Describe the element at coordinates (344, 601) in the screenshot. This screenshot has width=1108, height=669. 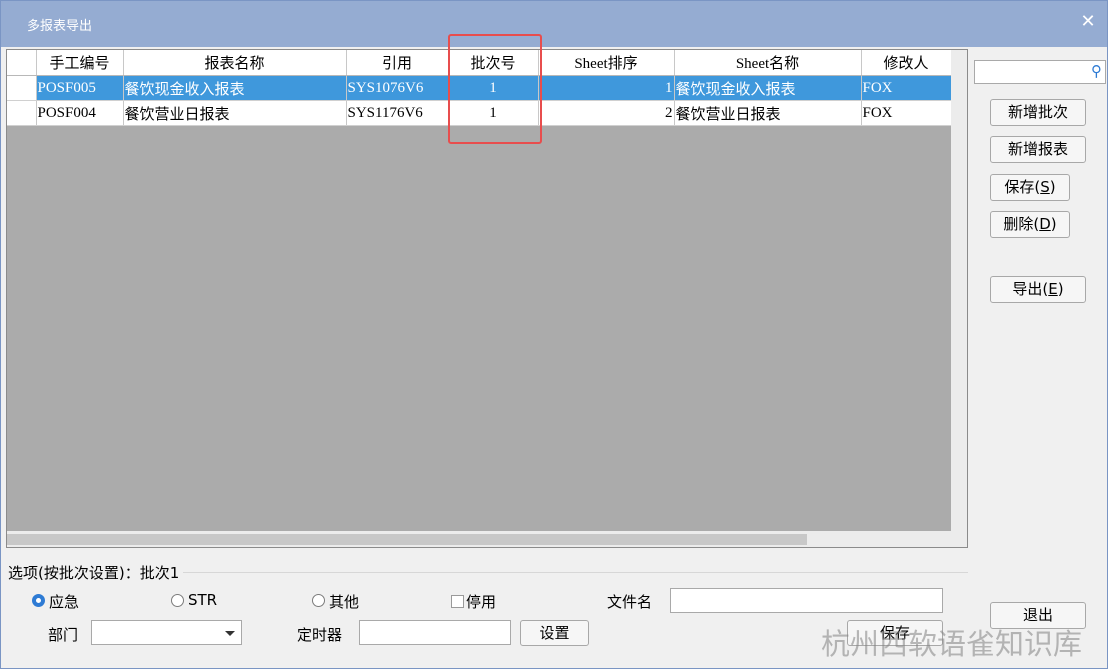
I see `radio-other-label: 其他` at that location.